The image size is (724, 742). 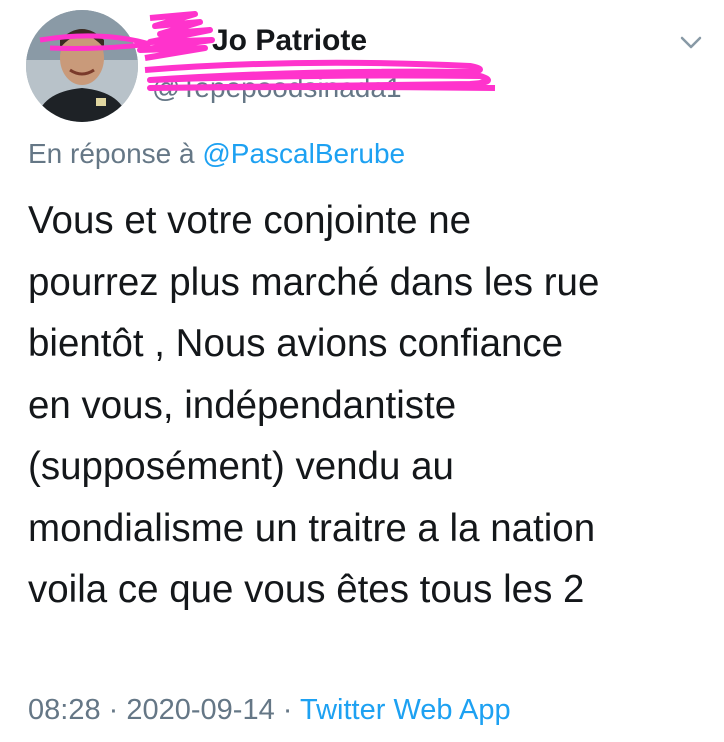 I want to click on tweet-line: (supposément) vendu au, so click(x=241, y=466).